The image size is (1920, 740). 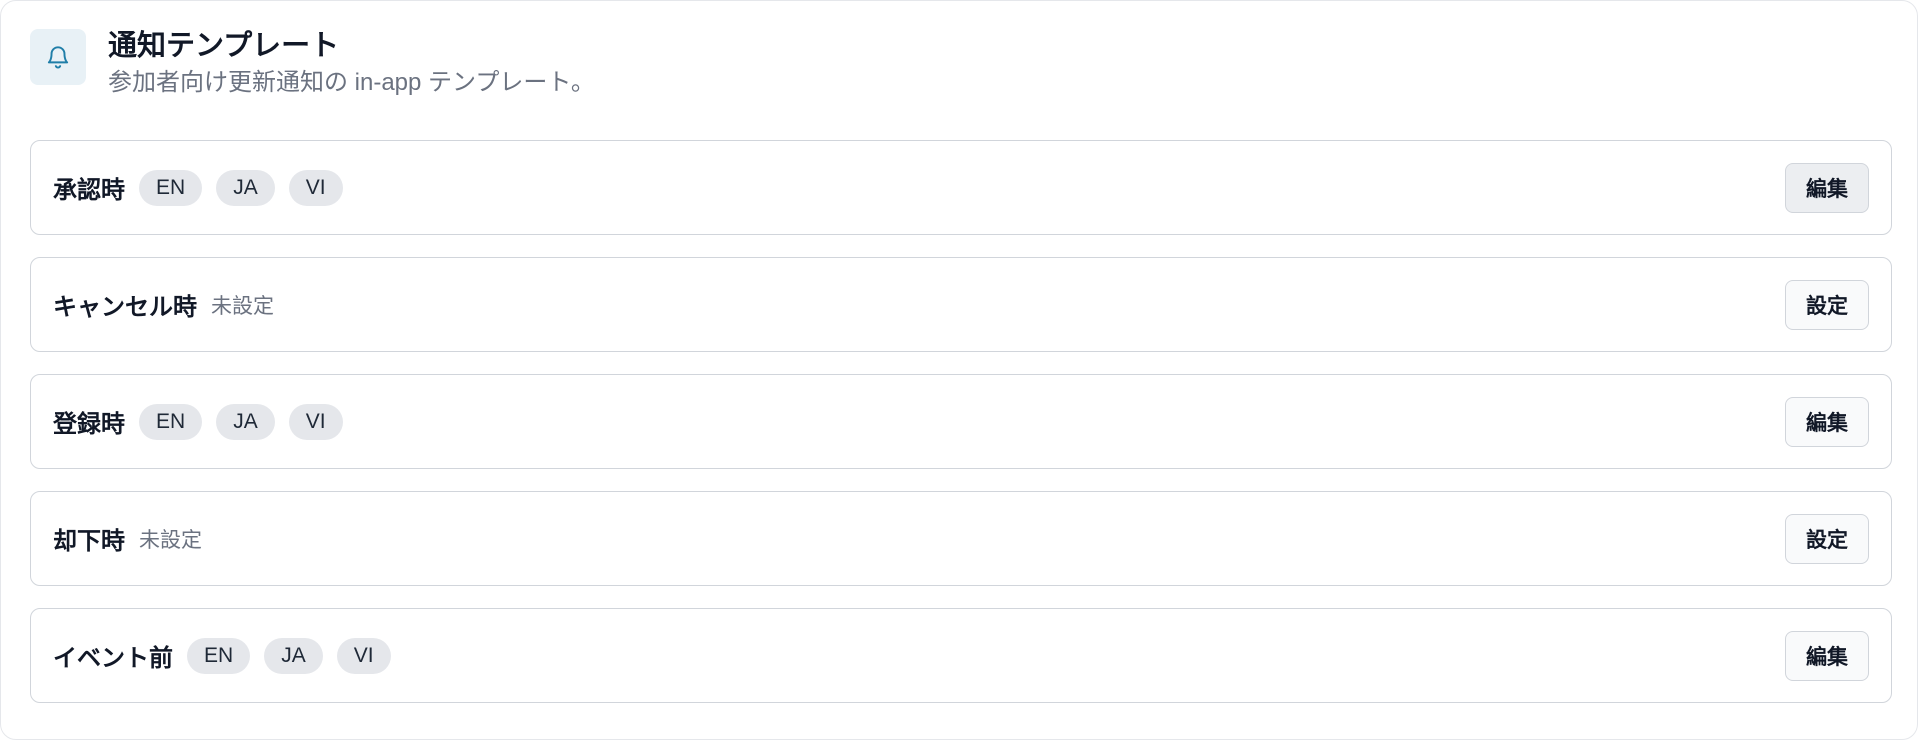 I want to click on bell-icon-container, so click(x=58, y=57).